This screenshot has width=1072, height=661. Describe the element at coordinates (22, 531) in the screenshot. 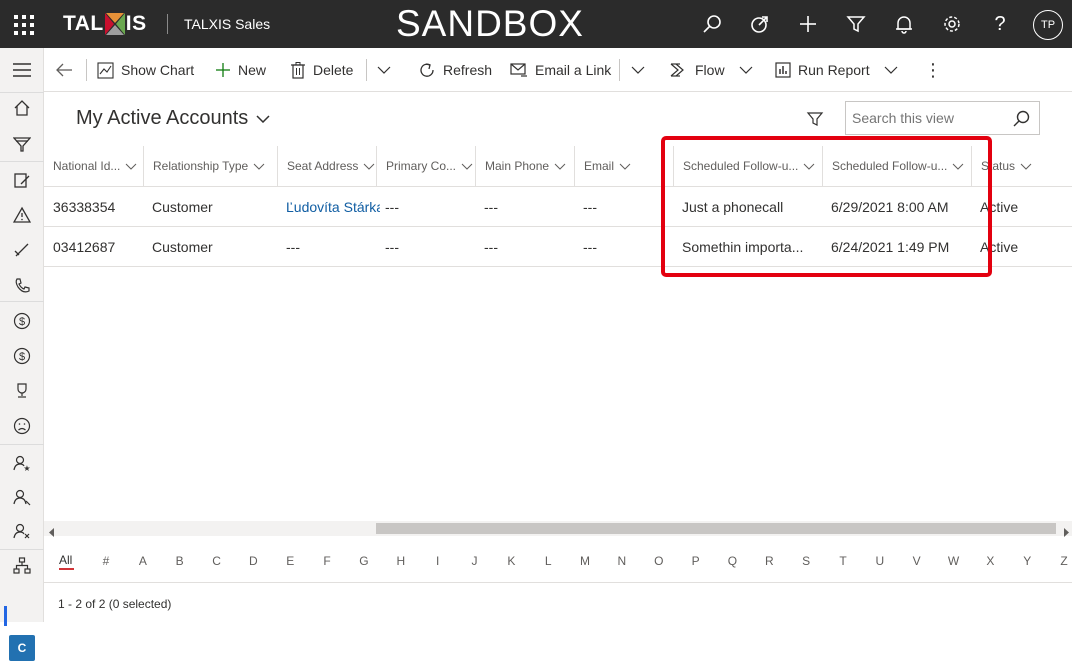

I see `contact-x-icon` at that location.